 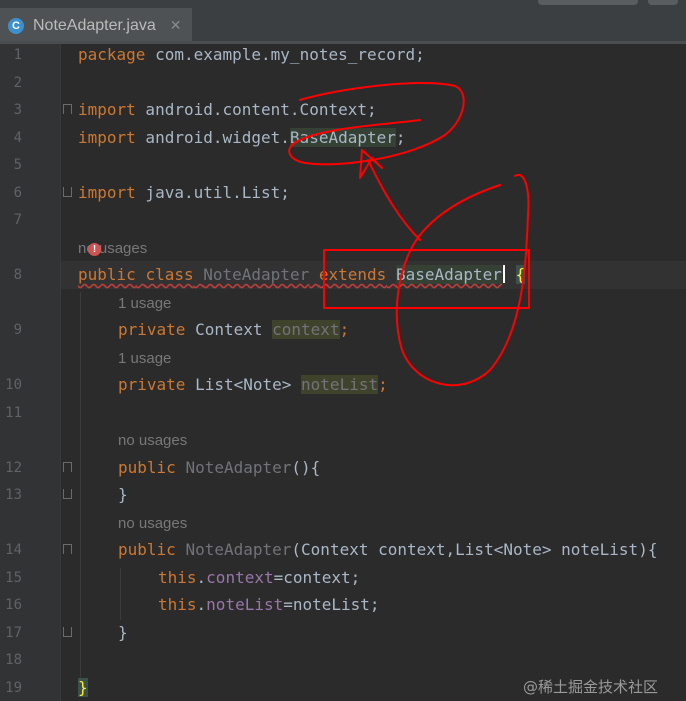 What do you see at coordinates (13, 688) in the screenshot?
I see `line-number: 19` at bounding box center [13, 688].